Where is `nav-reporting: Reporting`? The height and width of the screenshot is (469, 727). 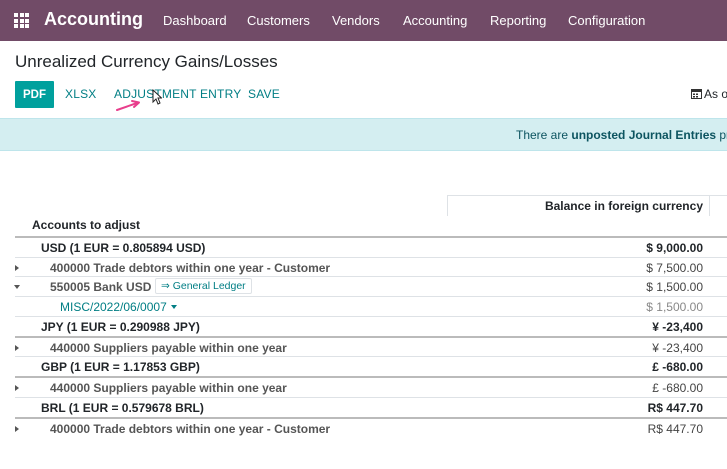 nav-reporting: Reporting is located at coordinates (518, 20).